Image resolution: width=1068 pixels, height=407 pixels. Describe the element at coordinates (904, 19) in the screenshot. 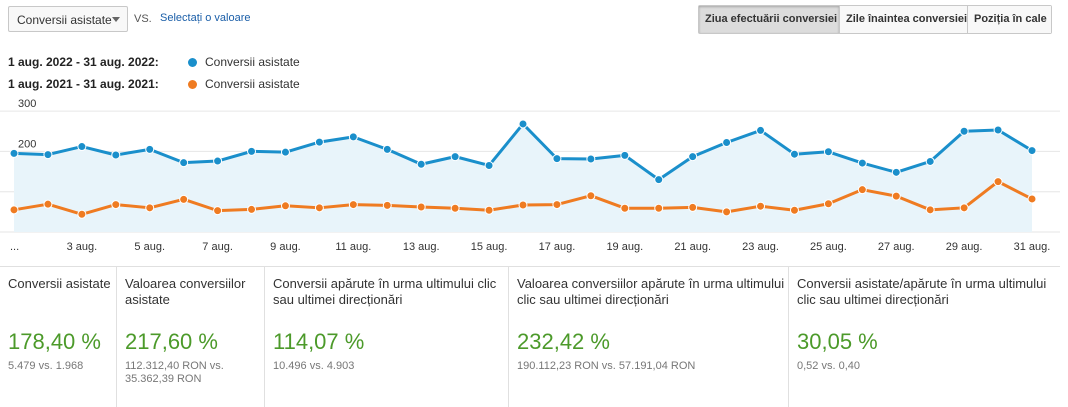

I see `tab-days-before-conversion: Zile înaintea conversiei` at that location.